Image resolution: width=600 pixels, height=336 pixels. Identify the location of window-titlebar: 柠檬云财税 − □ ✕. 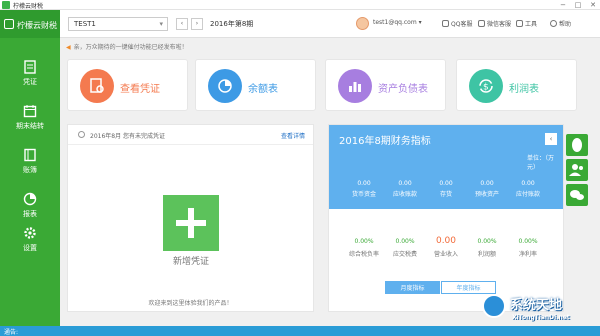
(300, 5).